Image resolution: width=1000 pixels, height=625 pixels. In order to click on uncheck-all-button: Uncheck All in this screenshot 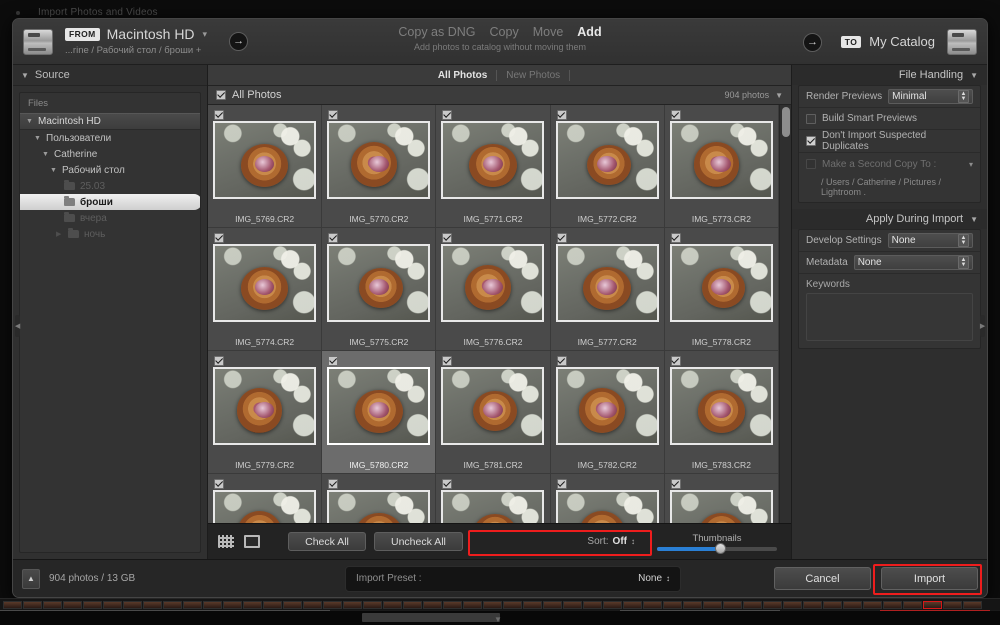, I will do `click(418, 541)`.